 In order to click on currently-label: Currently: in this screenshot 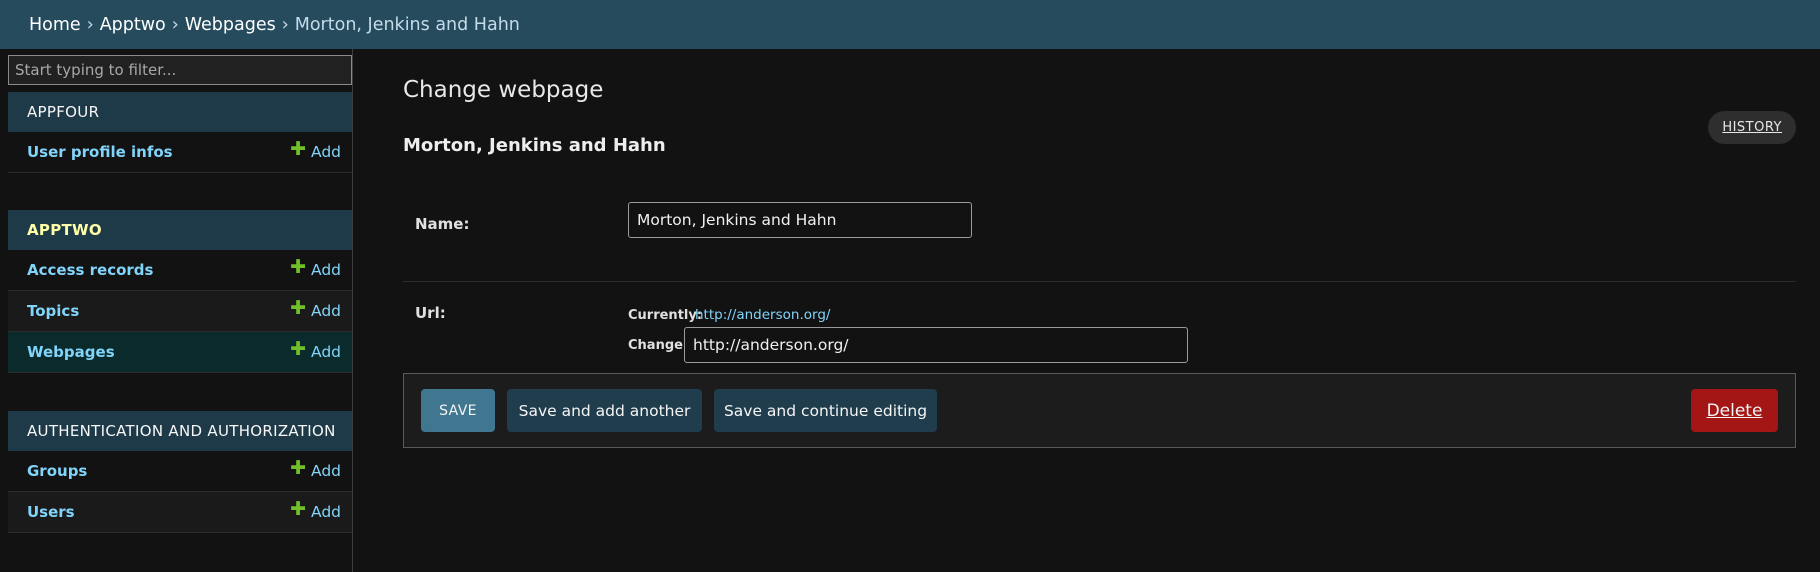, I will do `click(665, 315)`.